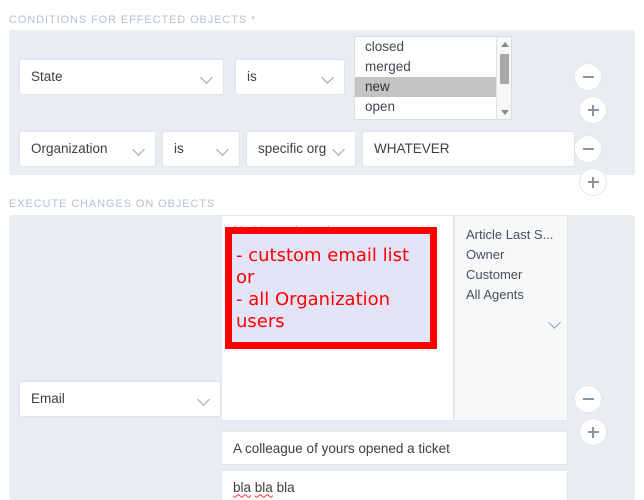 The width and height of the screenshot is (644, 500). Describe the element at coordinates (179, 149) in the screenshot. I see `condition-operator-value-1: is` at that location.